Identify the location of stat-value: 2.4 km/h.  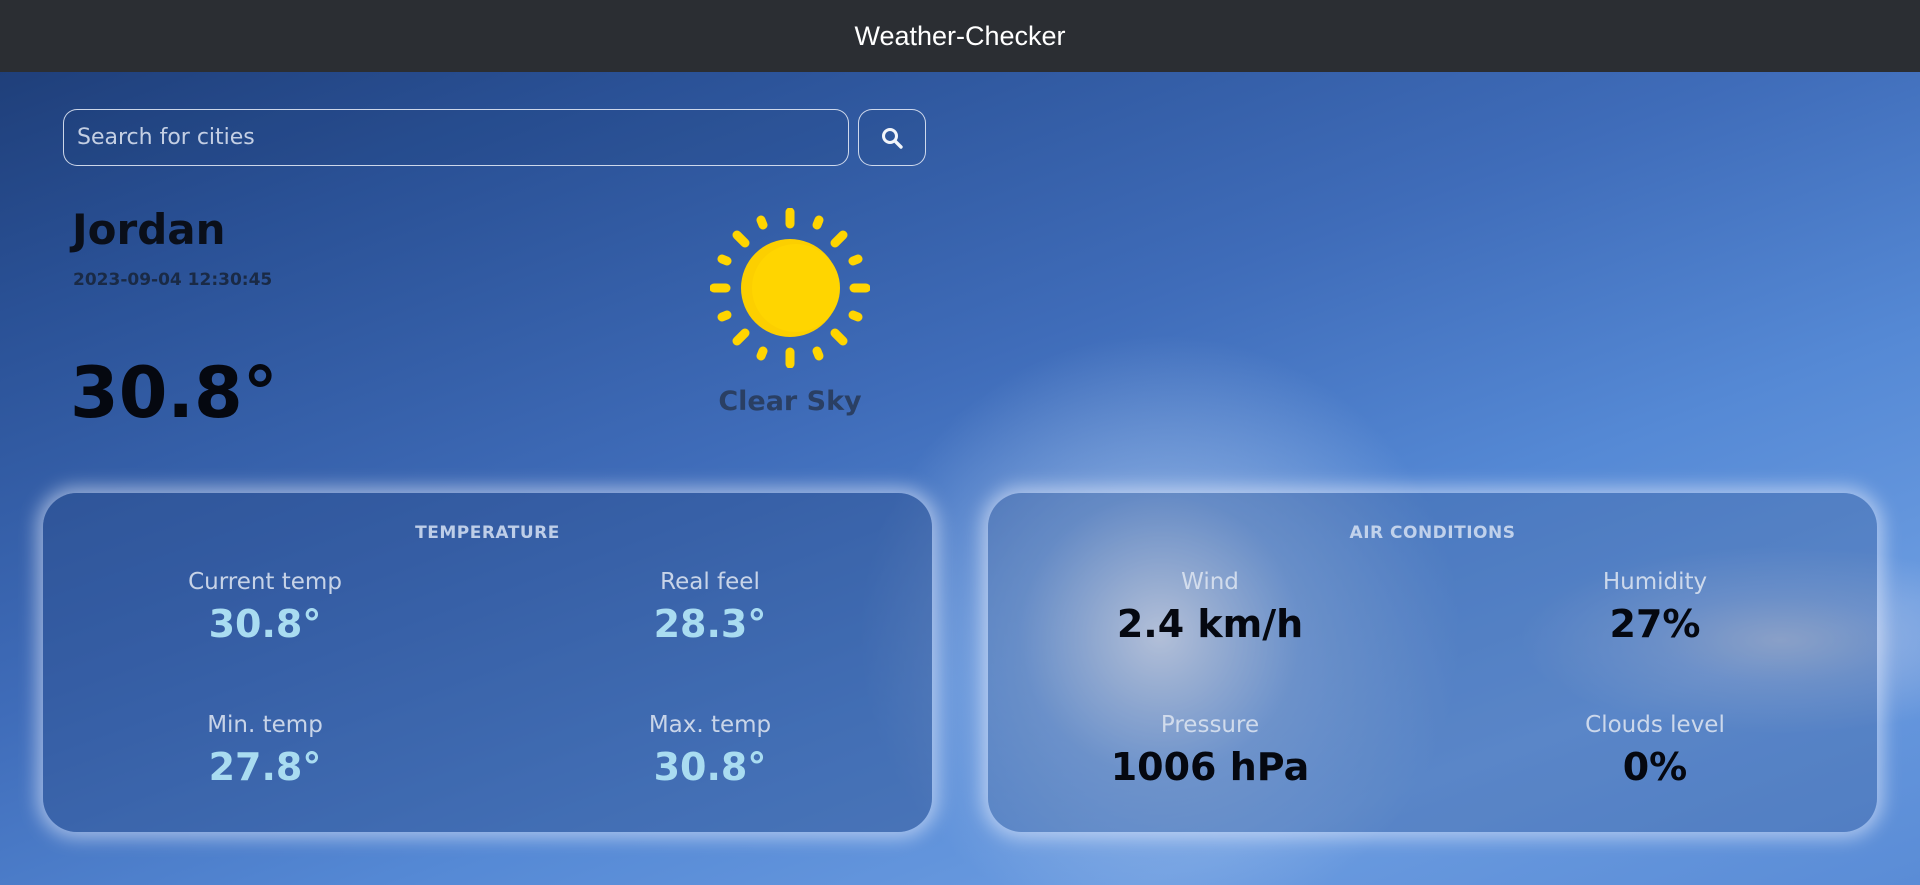
(1210, 624).